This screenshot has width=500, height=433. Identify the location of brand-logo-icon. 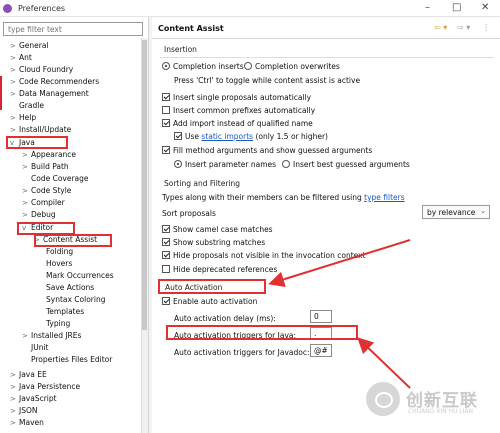
(383, 399).